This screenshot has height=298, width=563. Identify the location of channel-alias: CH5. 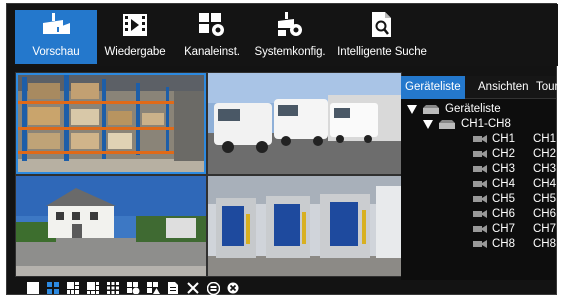
(545, 199).